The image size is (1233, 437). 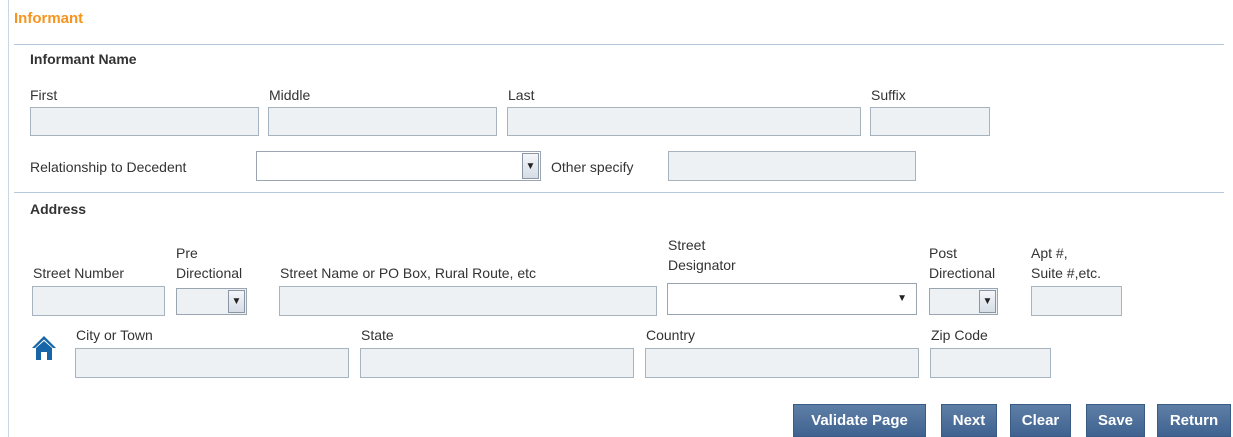 What do you see at coordinates (79, 273) in the screenshot?
I see `street-number-label: Street Number` at bounding box center [79, 273].